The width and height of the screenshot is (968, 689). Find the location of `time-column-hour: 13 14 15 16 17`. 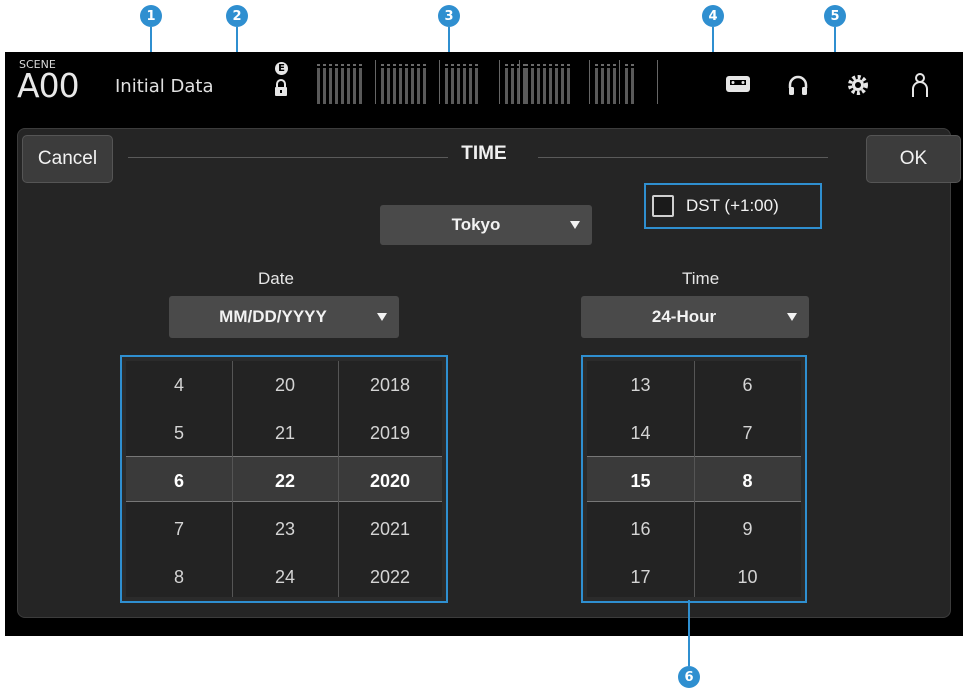

time-column-hour: 13 14 15 16 17 is located at coordinates (640, 479).